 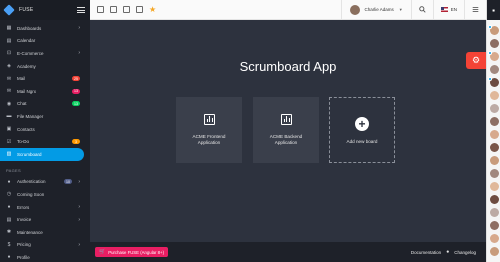 I want to click on documentation-link: Documentation, so click(x=426, y=252).